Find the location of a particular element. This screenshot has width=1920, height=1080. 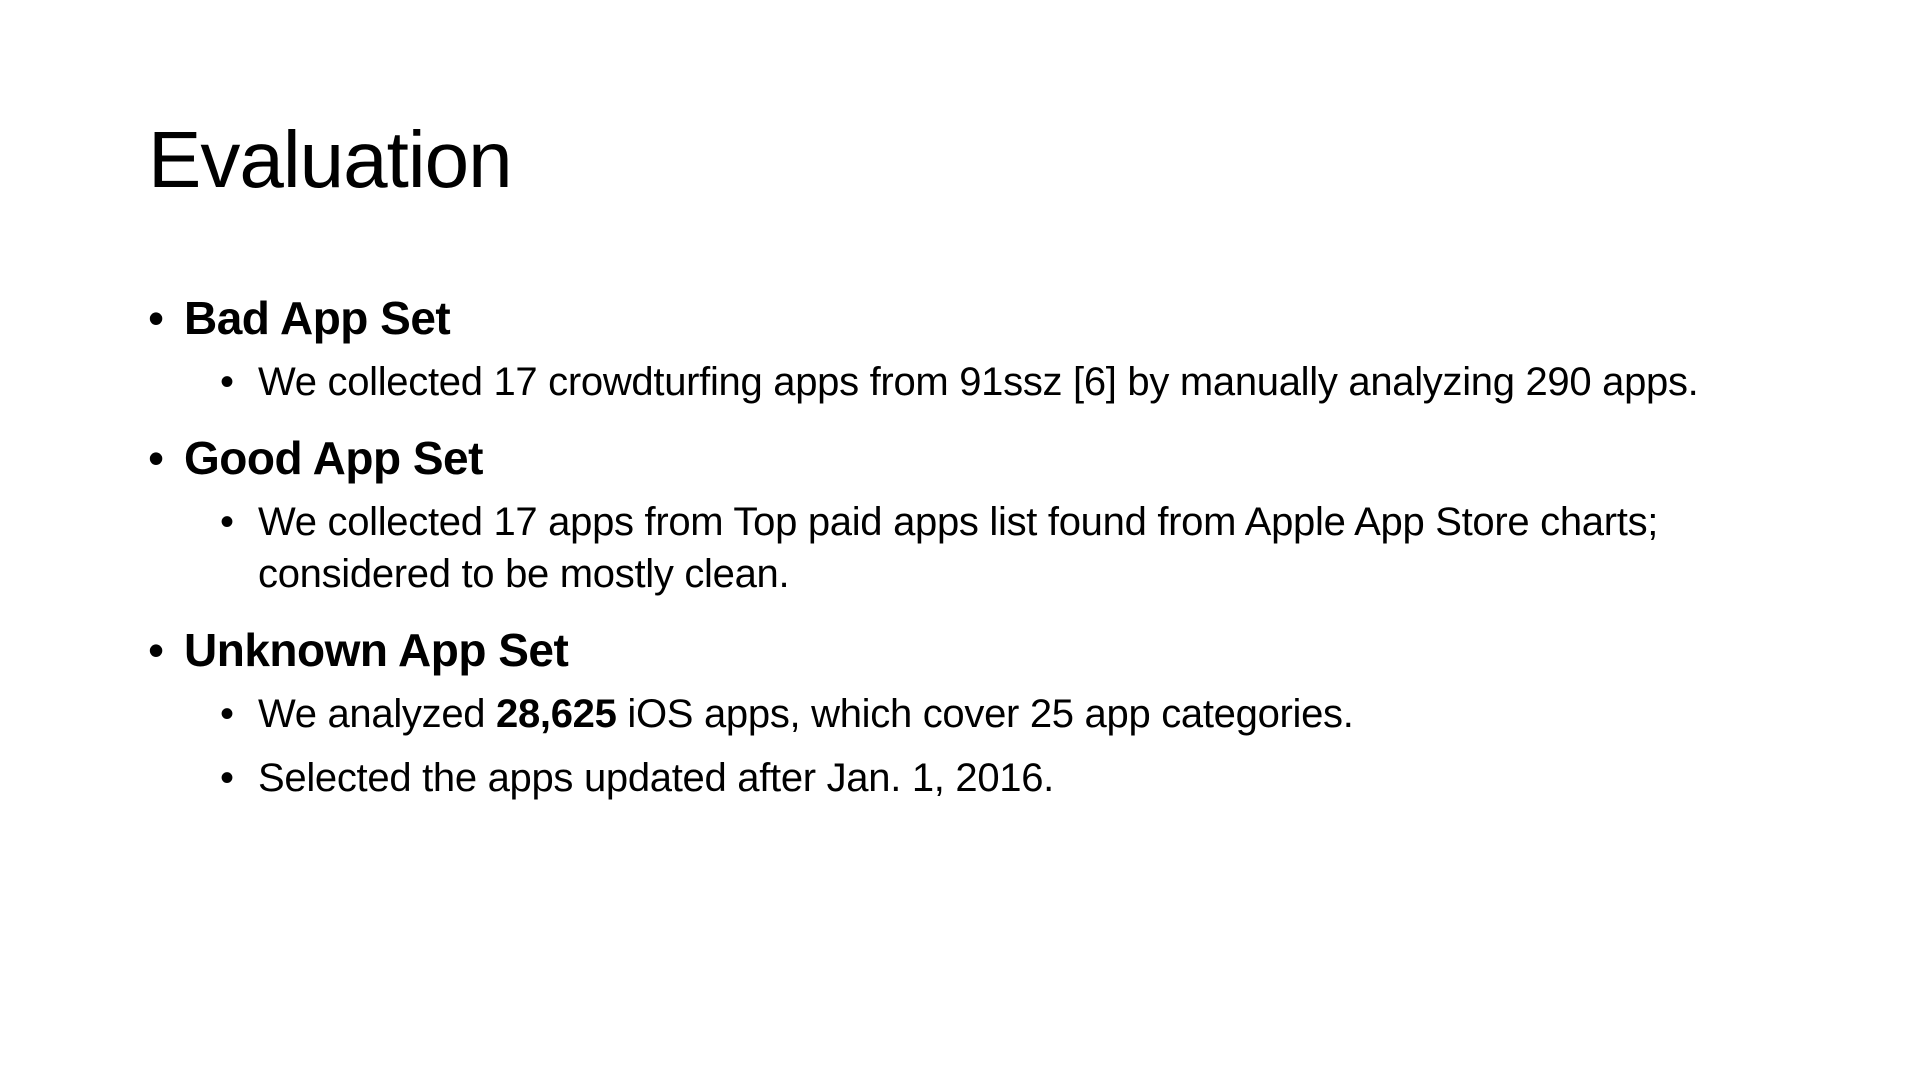

bullet-text-emphasis: 28,625 is located at coordinates (556, 714).